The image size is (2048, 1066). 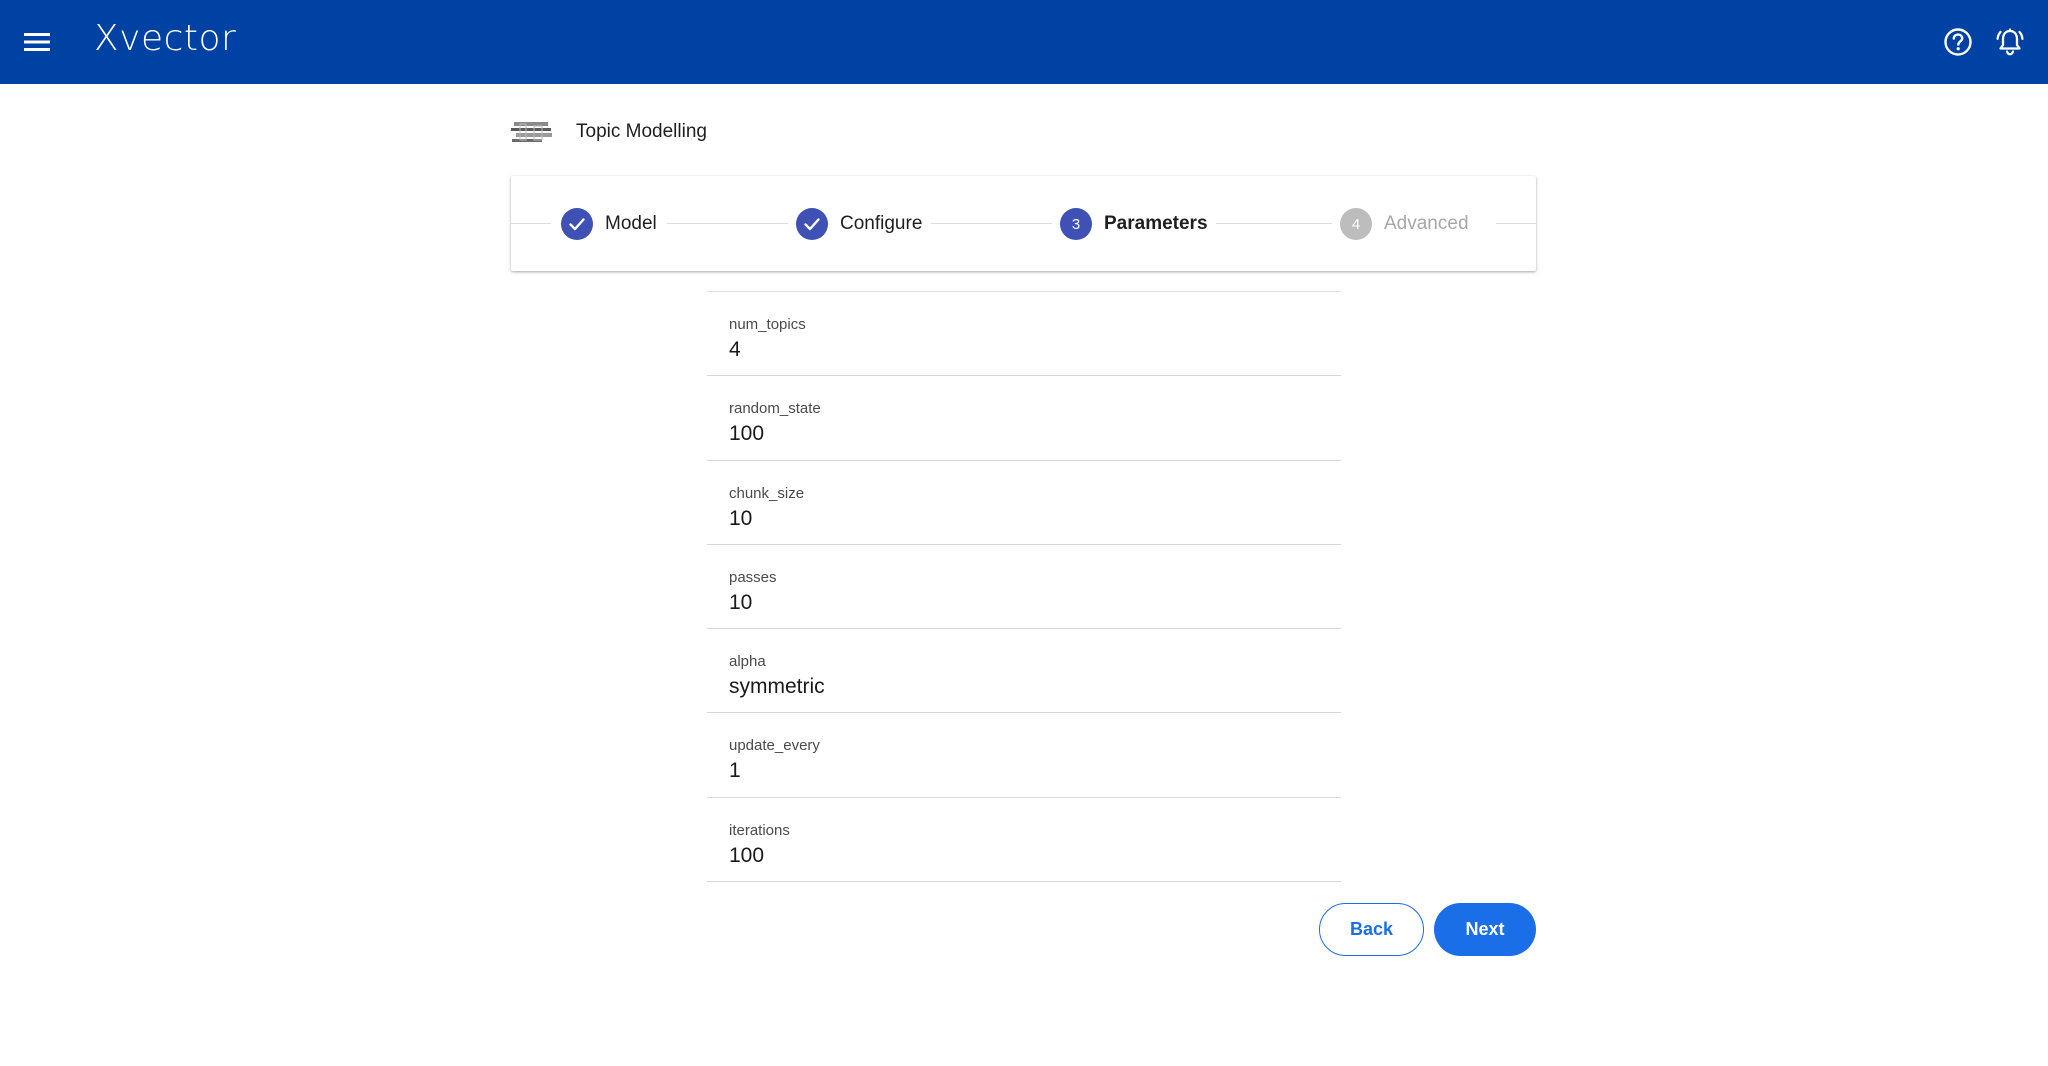 I want to click on step-parameters: 3 Parameters, so click(x=1134, y=224).